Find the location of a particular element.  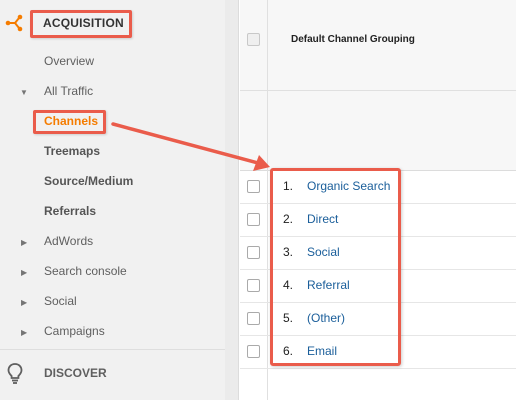

sidebar-item-source-medium: Source/Medium is located at coordinates (88, 181).